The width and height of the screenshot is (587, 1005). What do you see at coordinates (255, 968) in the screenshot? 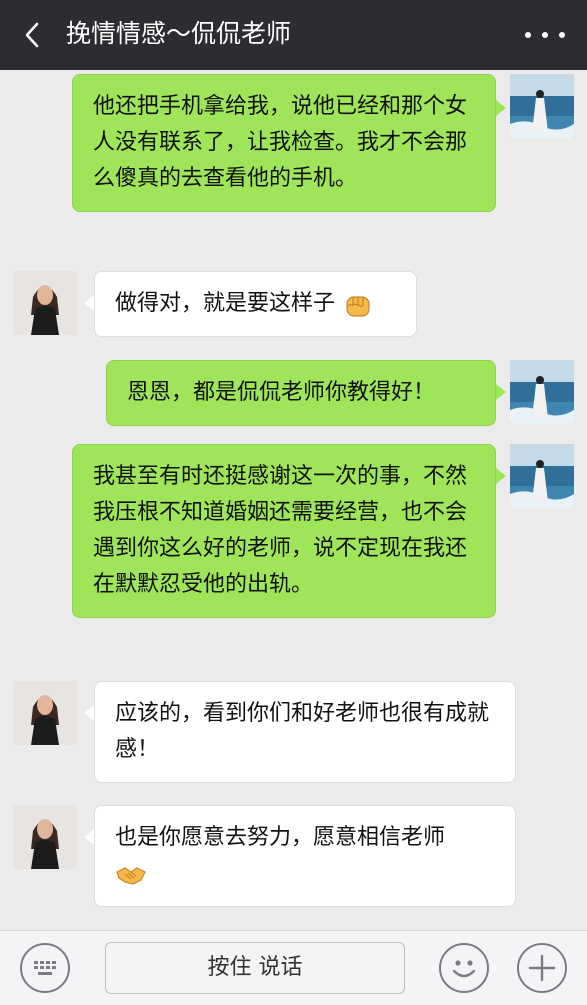
I see `hold-to-talk-button: 按住 说话` at bounding box center [255, 968].